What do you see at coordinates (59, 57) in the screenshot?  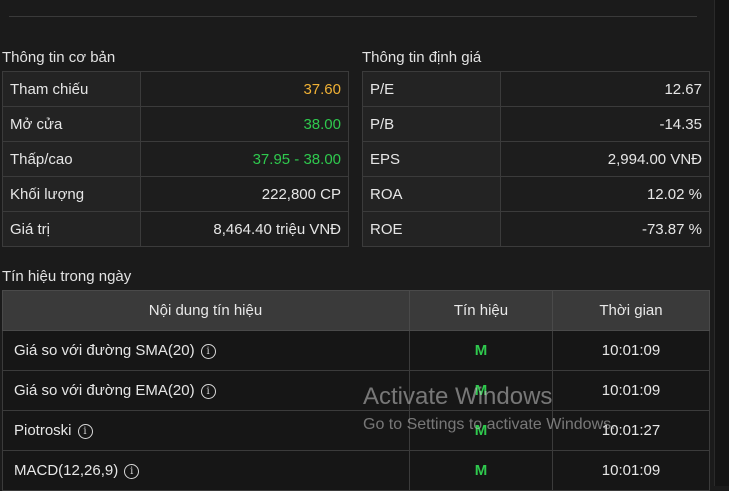 I see `basic-info-title: Thông tin cơ bản` at bounding box center [59, 57].